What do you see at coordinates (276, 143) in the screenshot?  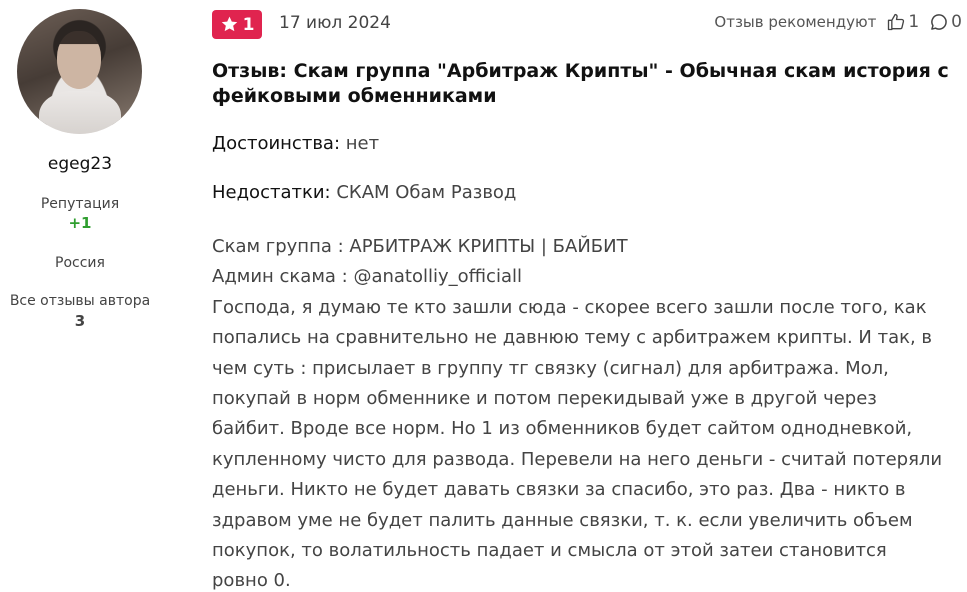 I see `pros-label: Достоинства:` at bounding box center [276, 143].